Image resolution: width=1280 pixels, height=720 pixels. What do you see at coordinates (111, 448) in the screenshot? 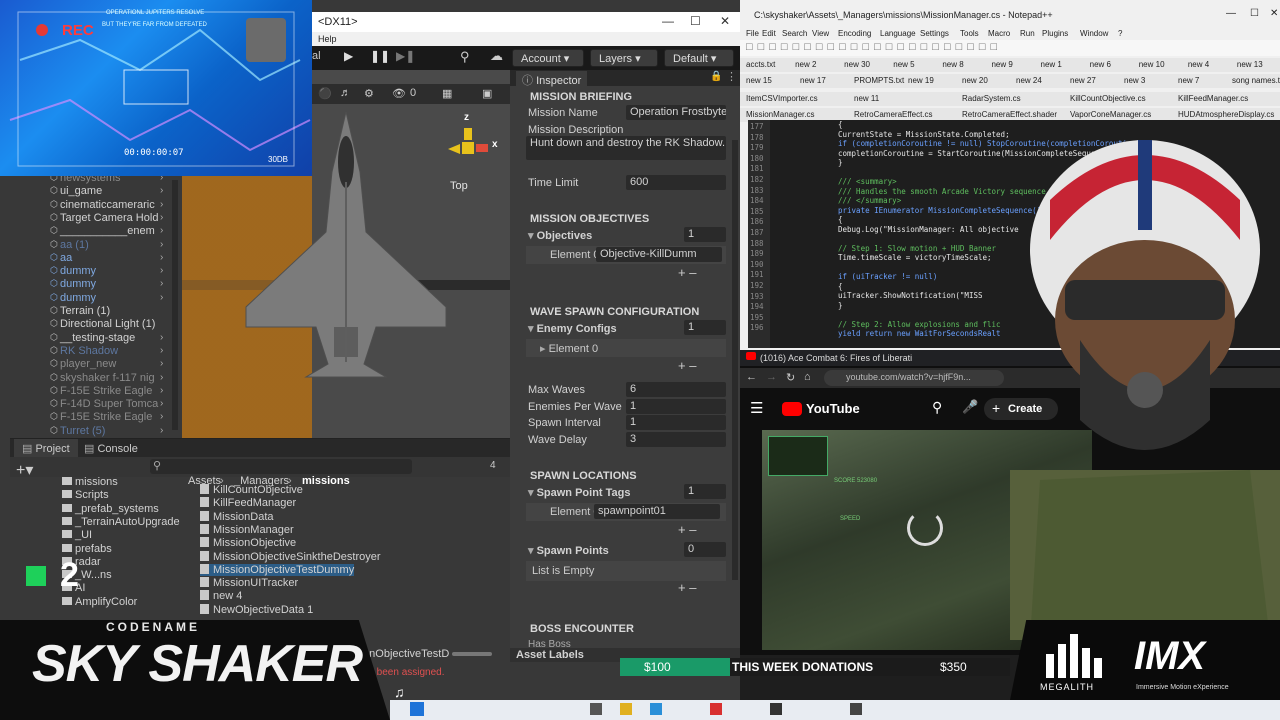
I see `tab-console: ▤ Console` at bounding box center [111, 448].